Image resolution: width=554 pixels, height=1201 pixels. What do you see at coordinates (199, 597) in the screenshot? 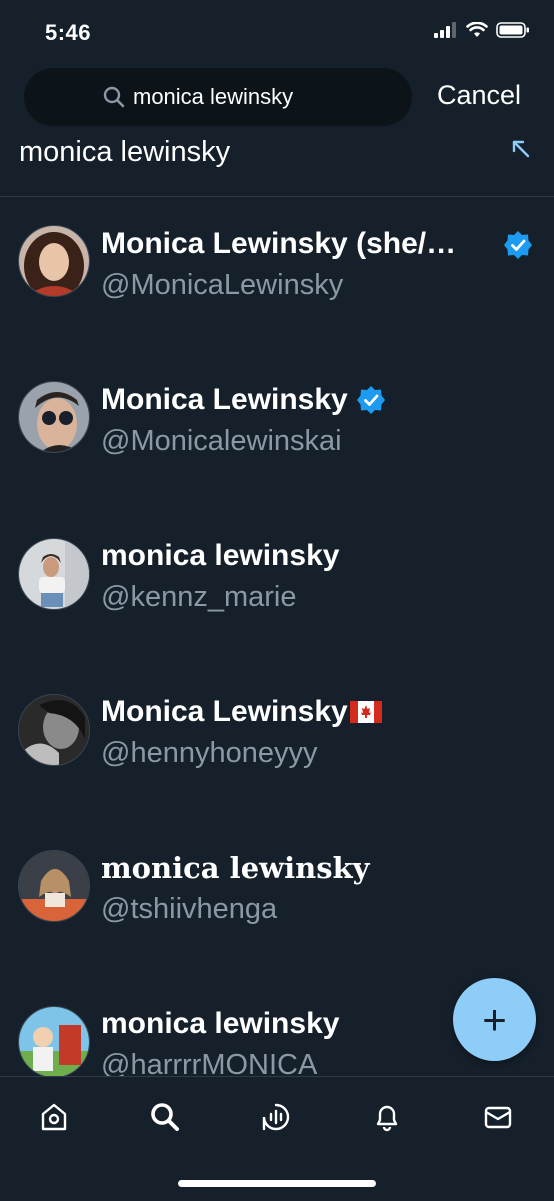
I see `result-handle: @kennz_marie` at bounding box center [199, 597].